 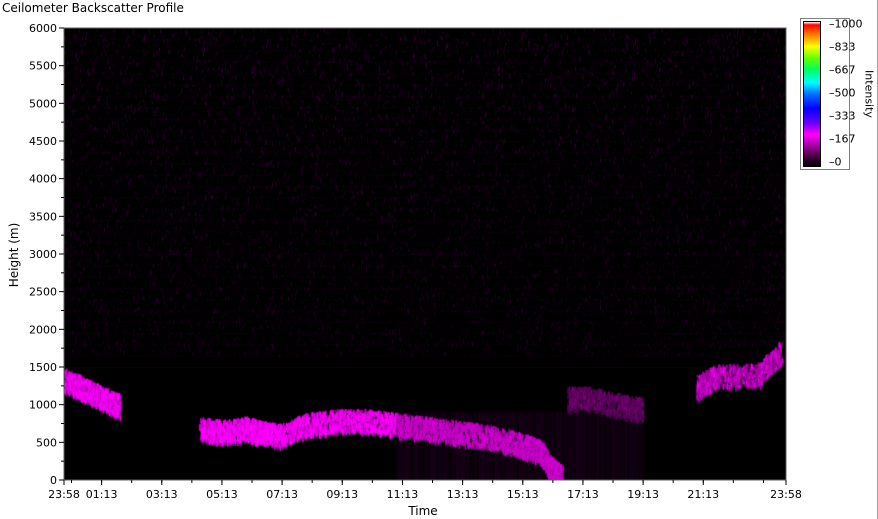 I want to click on y-axis-label: Height (m), so click(x=14, y=255).